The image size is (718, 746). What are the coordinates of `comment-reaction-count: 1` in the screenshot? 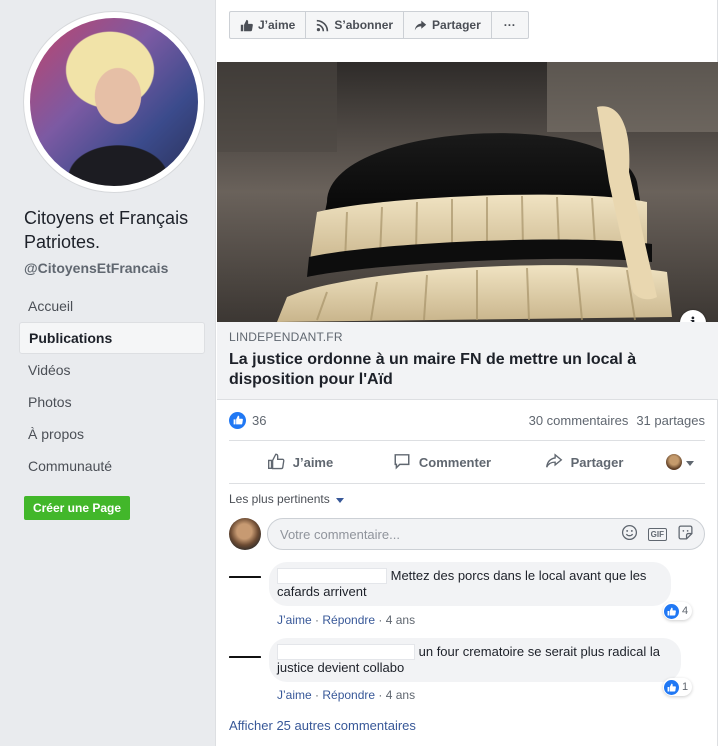 It's located at (678, 687).